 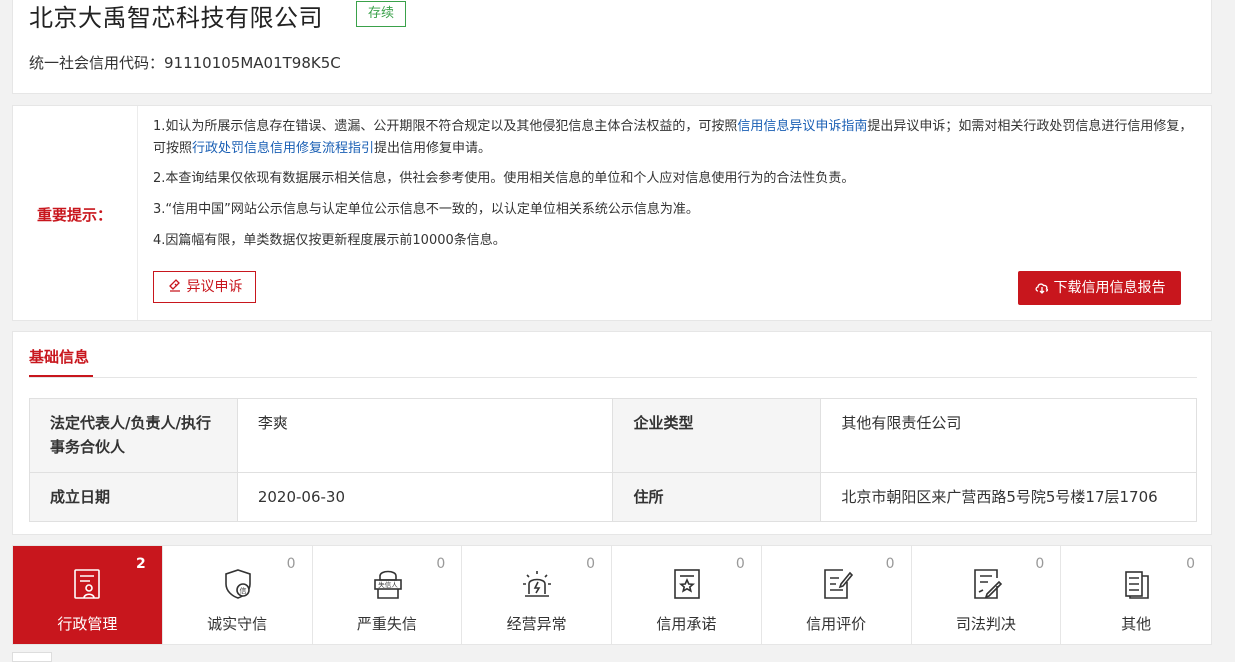 What do you see at coordinates (214, 287) in the screenshot?
I see `appeal-label: 异议申诉` at bounding box center [214, 287].